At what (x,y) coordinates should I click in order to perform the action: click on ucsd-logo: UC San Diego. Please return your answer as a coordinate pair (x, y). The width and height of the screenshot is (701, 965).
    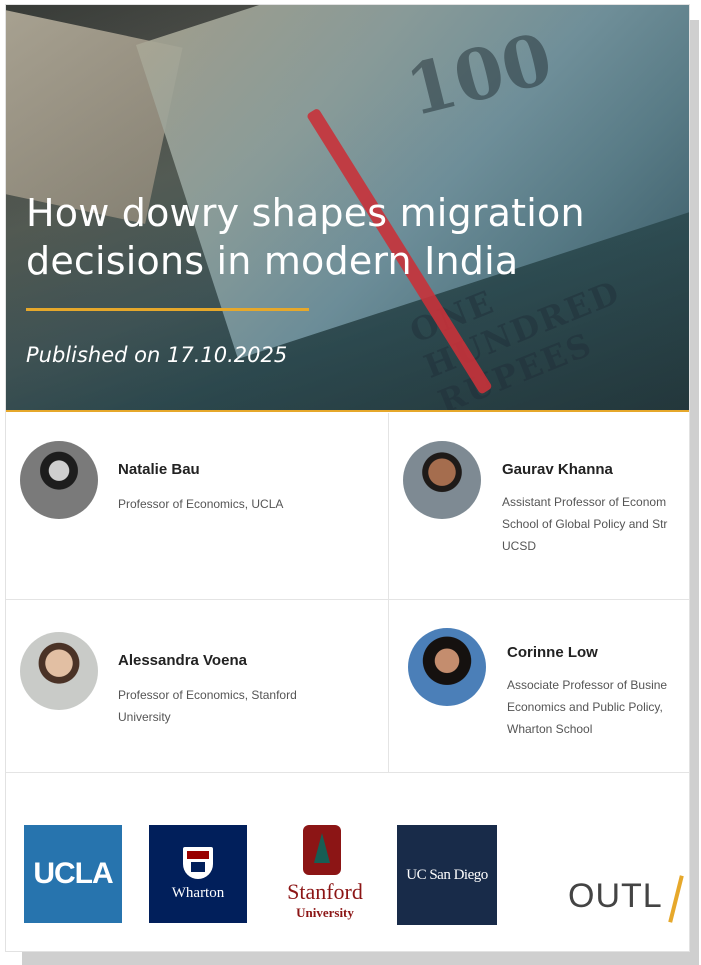
    Looking at the image, I should click on (447, 875).